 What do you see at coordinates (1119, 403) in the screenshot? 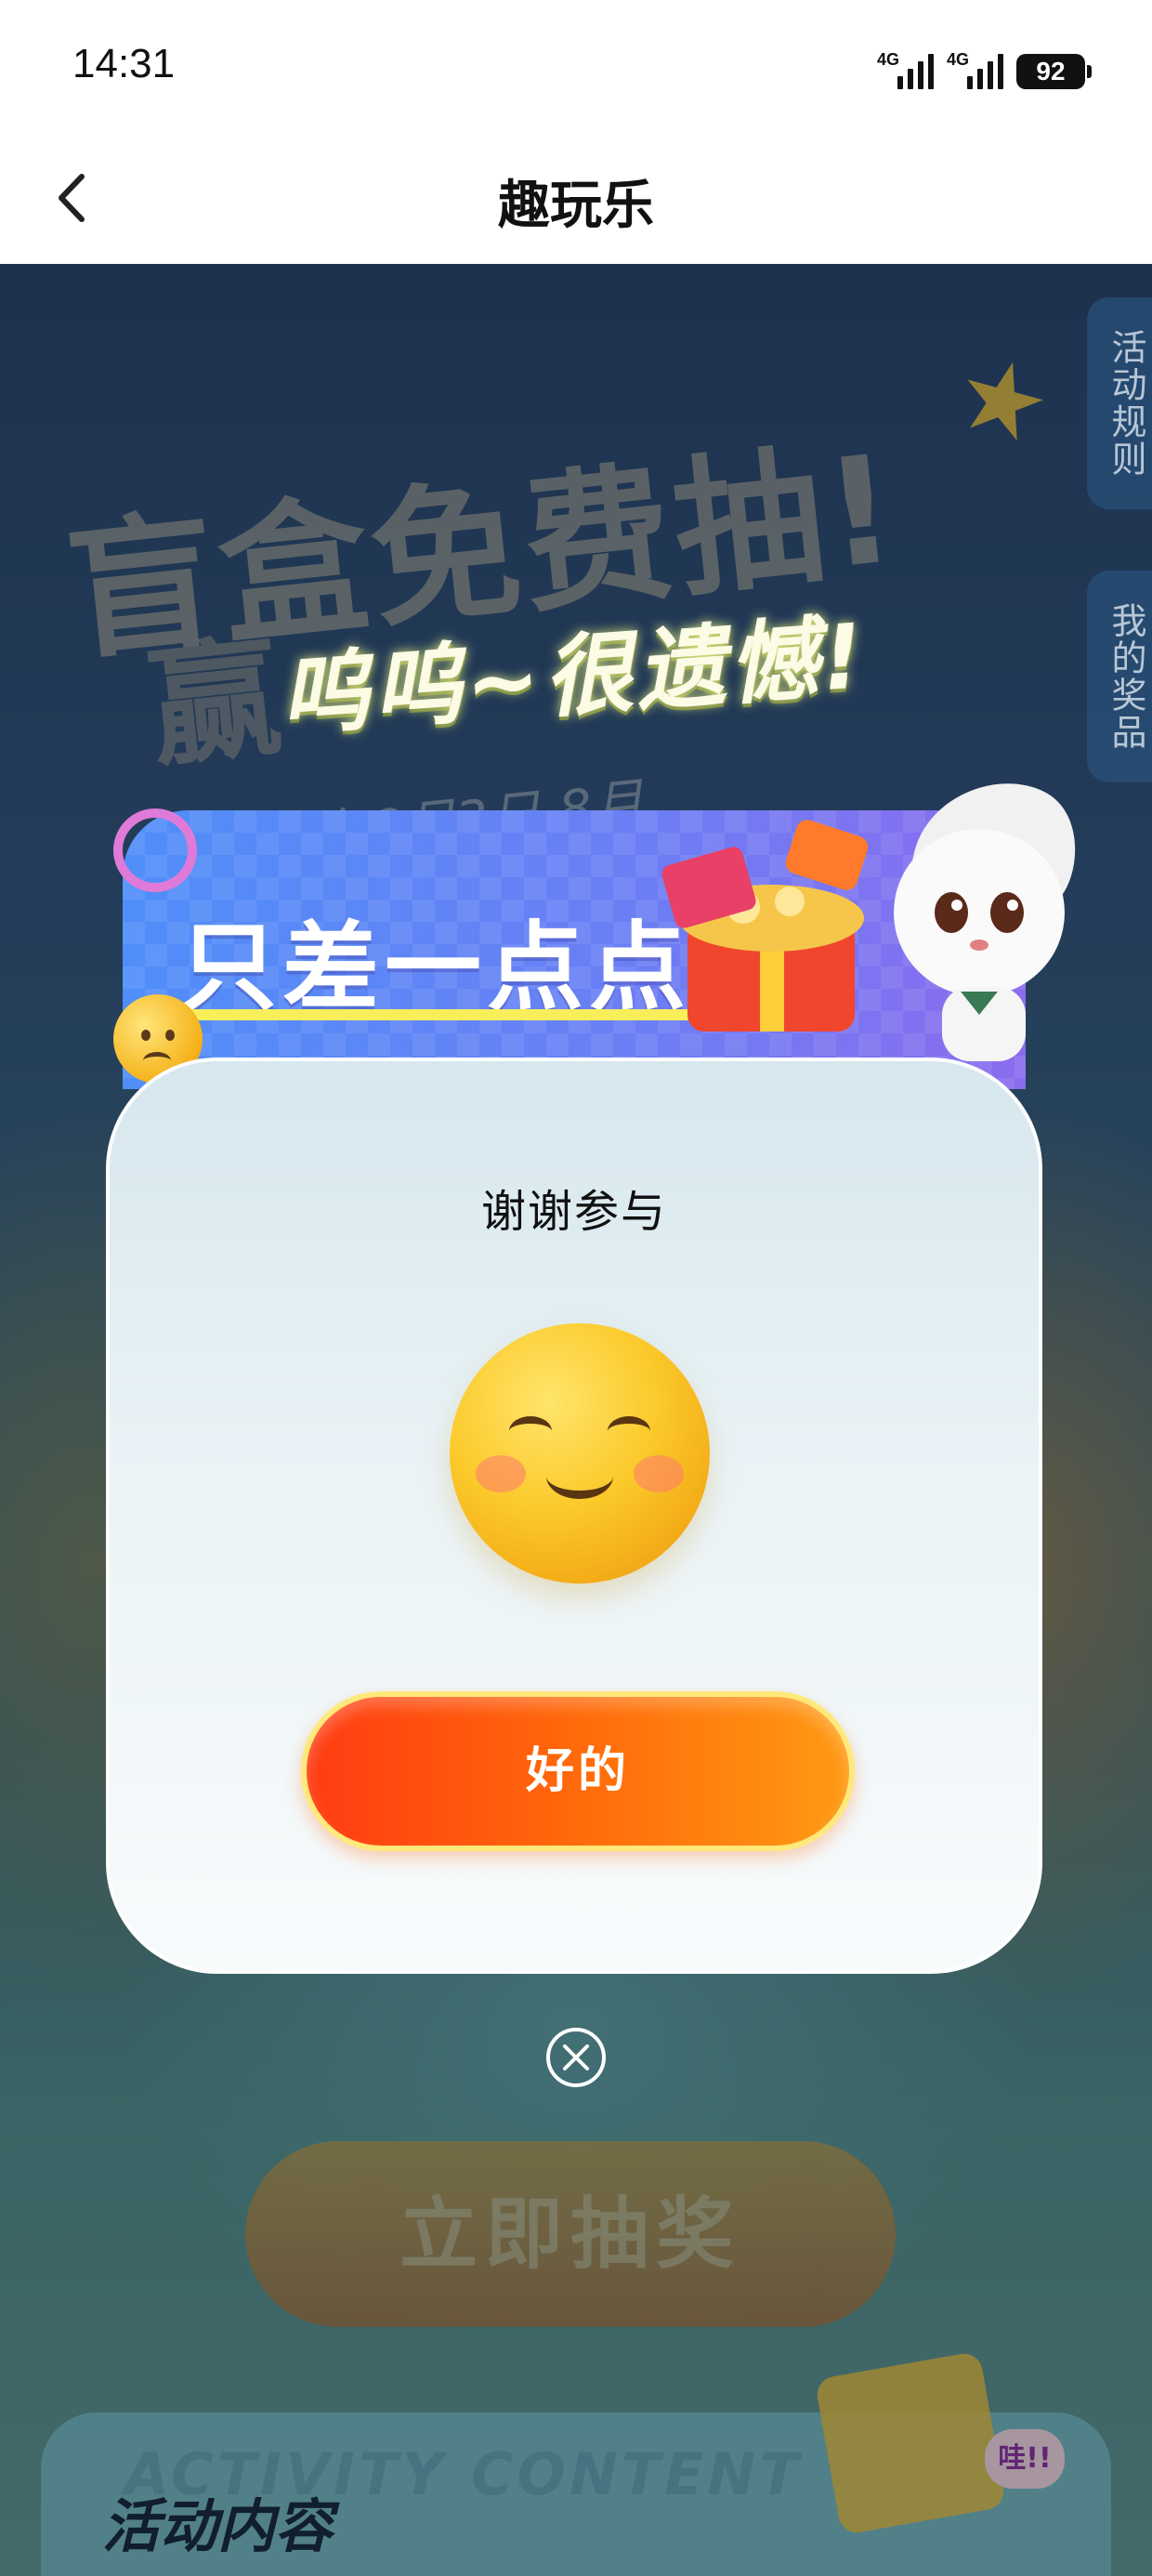
I see `rules-tab: 活动规则` at bounding box center [1119, 403].